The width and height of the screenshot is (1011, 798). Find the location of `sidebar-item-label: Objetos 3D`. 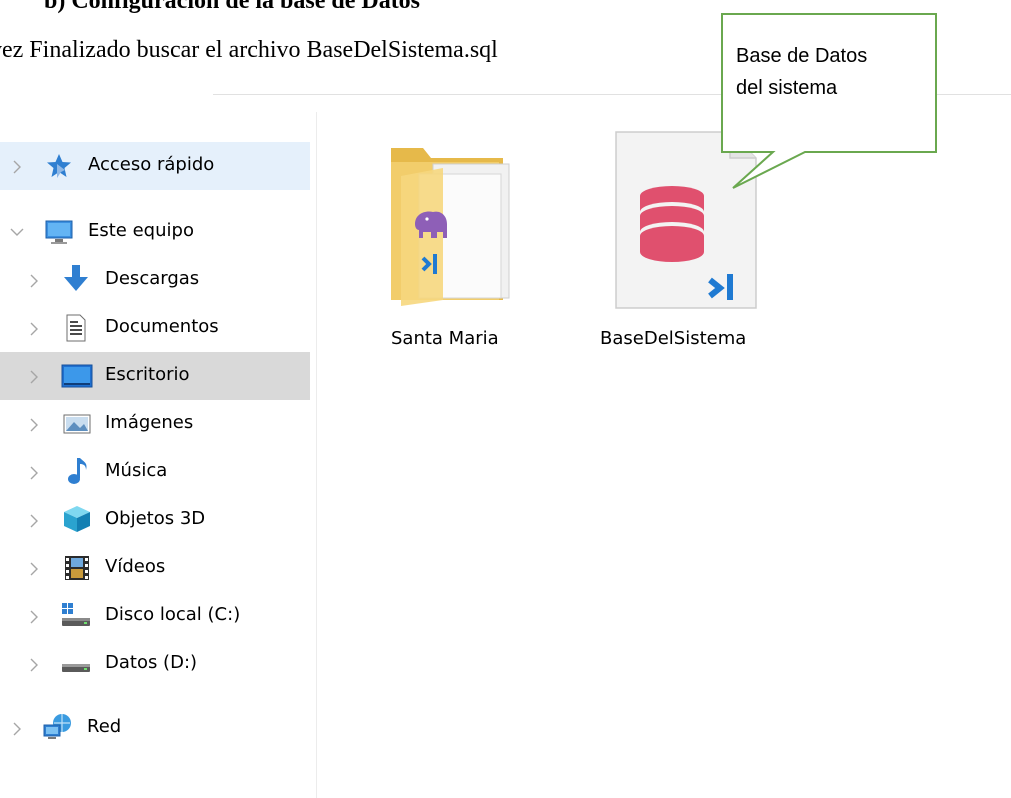

sidebar-item-label: Objetos 3D is located at coordinates (155, 518).